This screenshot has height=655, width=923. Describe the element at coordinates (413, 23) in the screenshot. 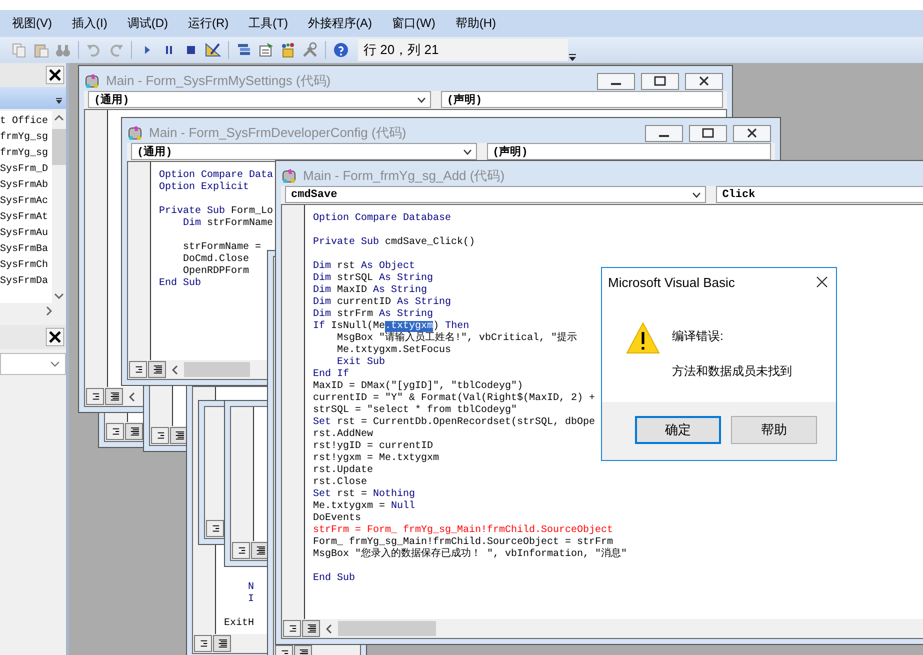

I see `menu-item: 窗口(W)` at that location.